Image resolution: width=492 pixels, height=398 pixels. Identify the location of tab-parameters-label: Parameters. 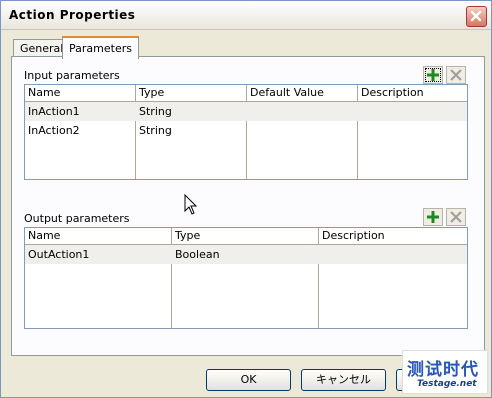
(100, 48).